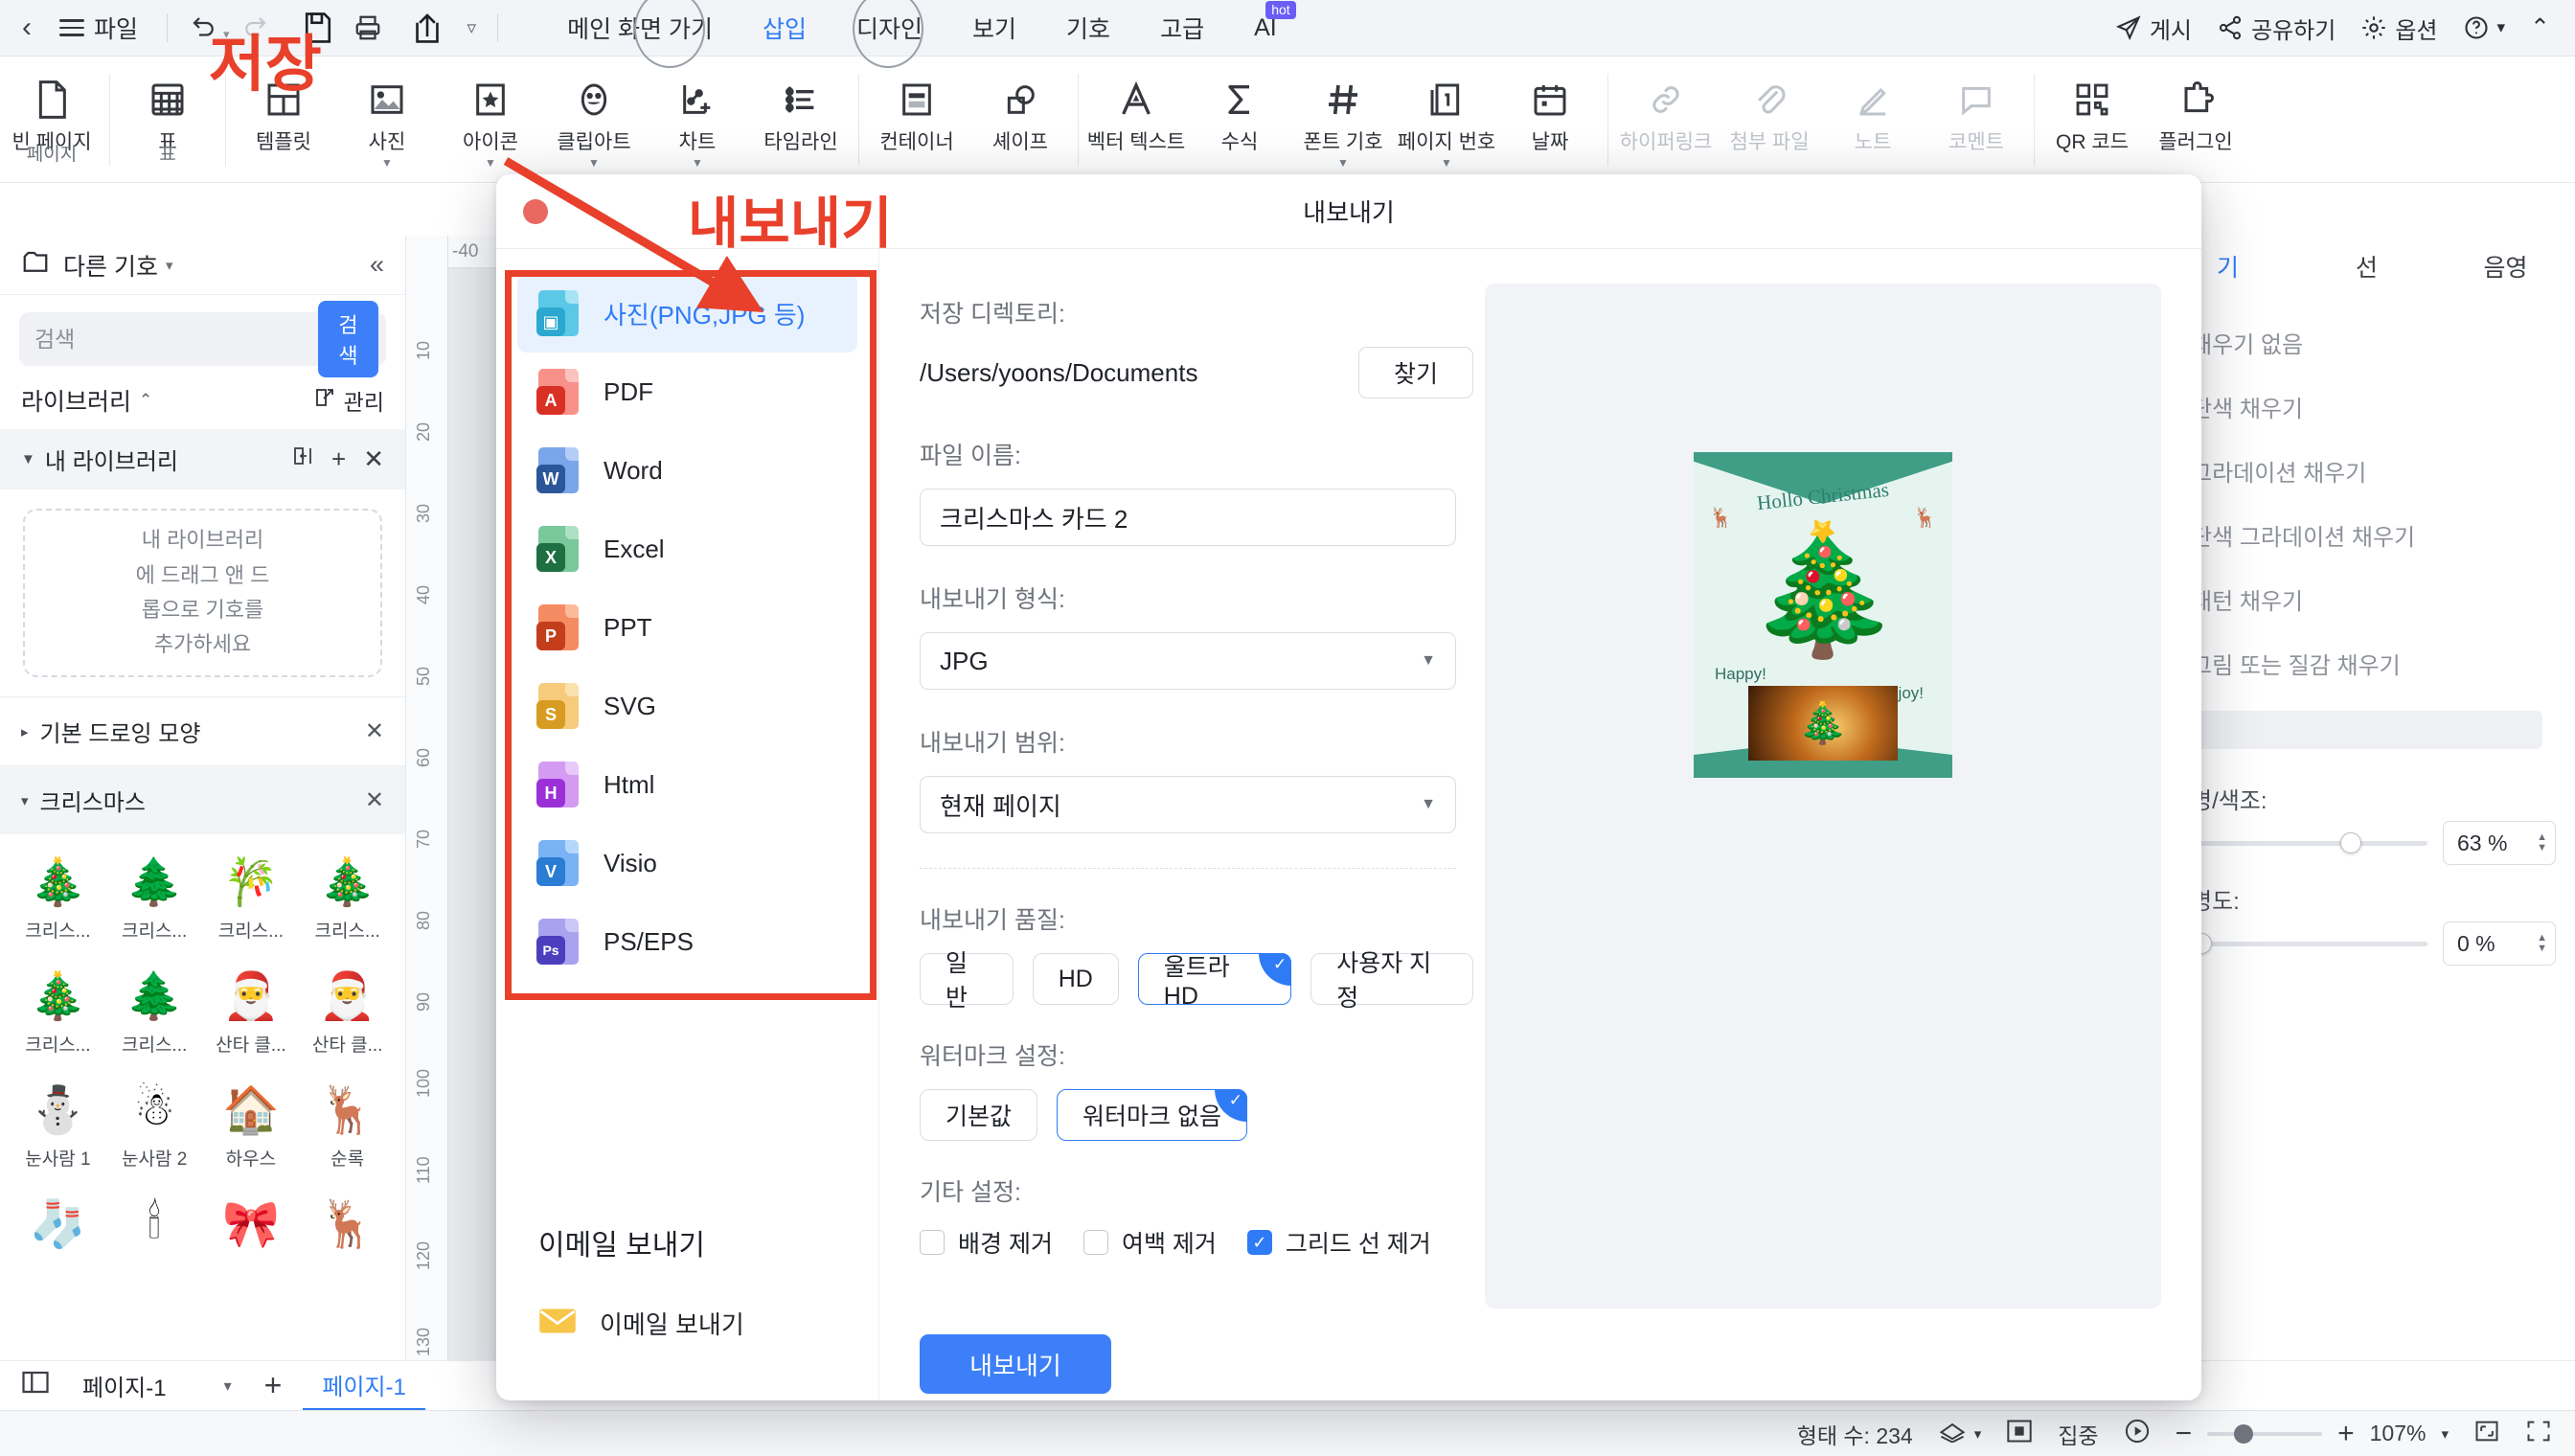 This screenshot has height=1456, width=2575. Describe the element at coordinates (2153, 28) in the screenshot. I see `publish-button: 게시` at that location.